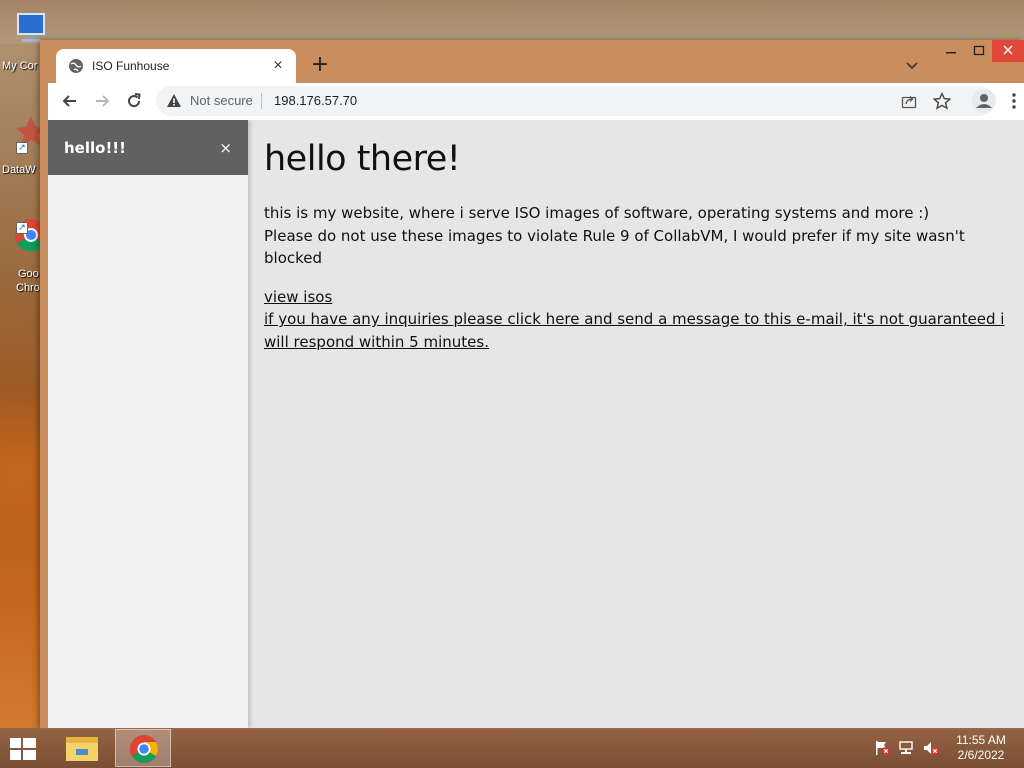 The width and height of the screenshot is (1024, 768). Describe the element at coordinates (981, 740) in the screenshot. I see `clock-time: 11:55 AM` at that location.